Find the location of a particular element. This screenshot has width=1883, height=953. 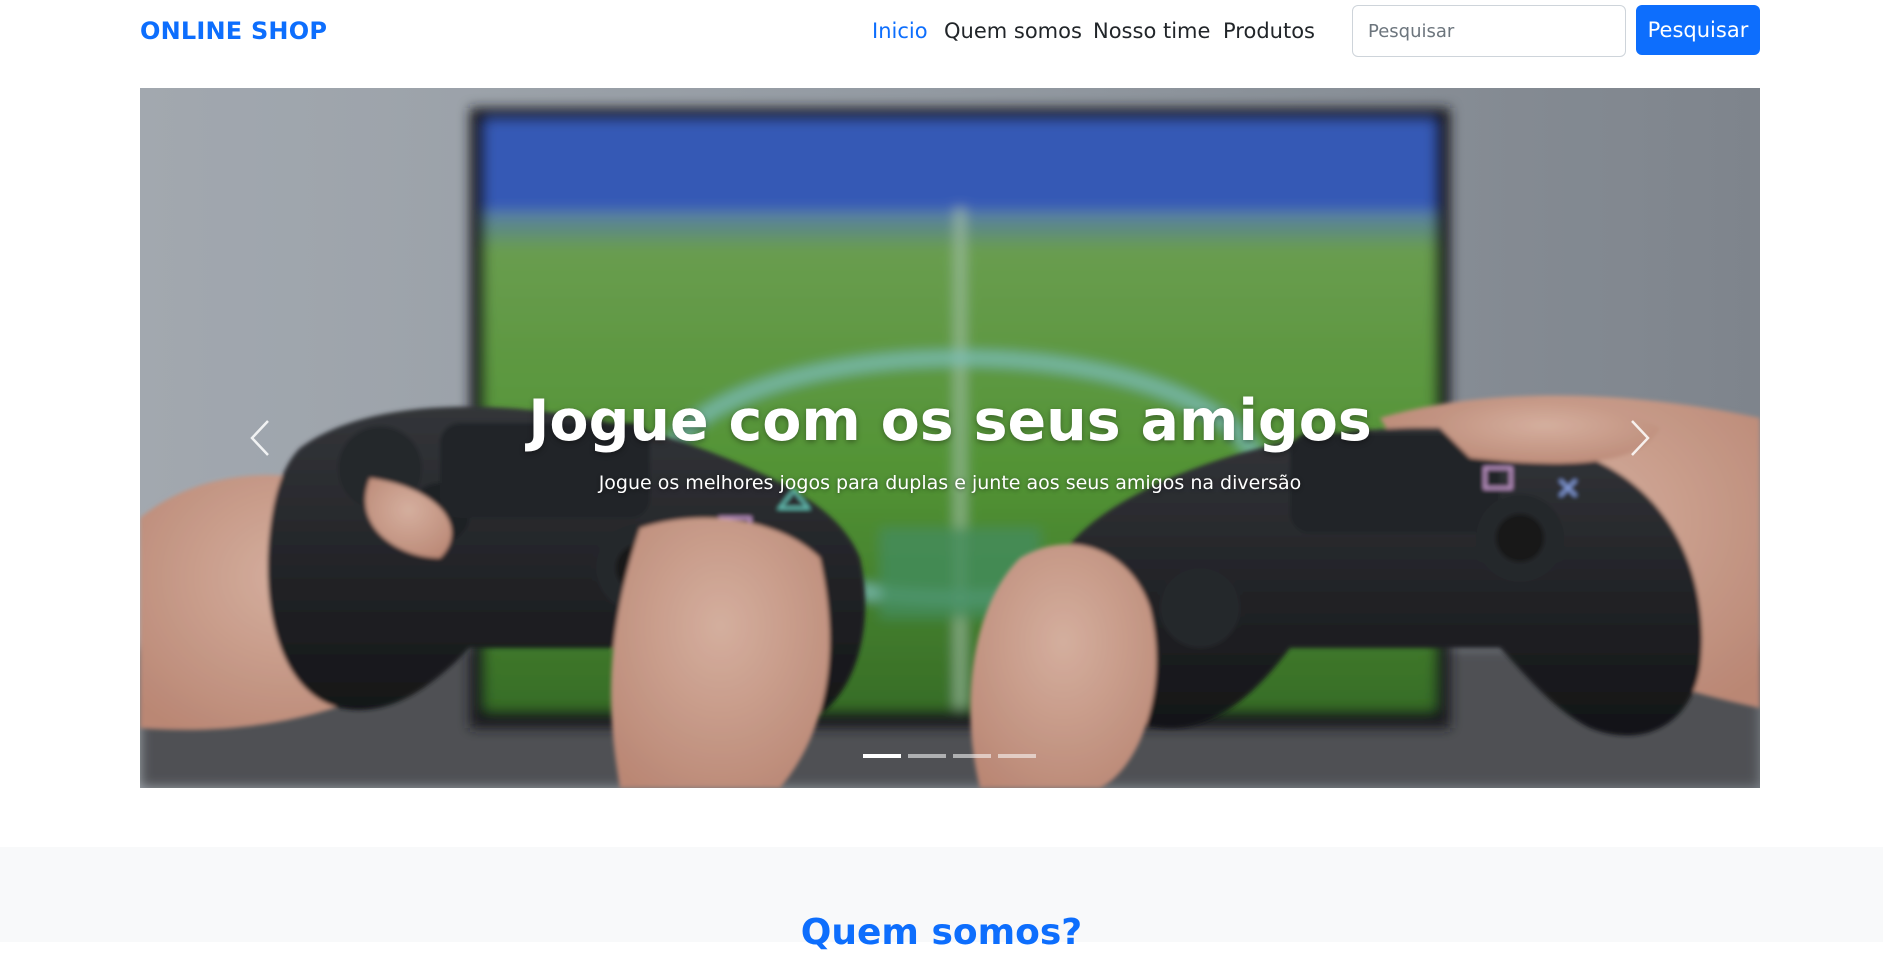

brand-logo: ONLINE SHOP is located at coordinates (233, 31).